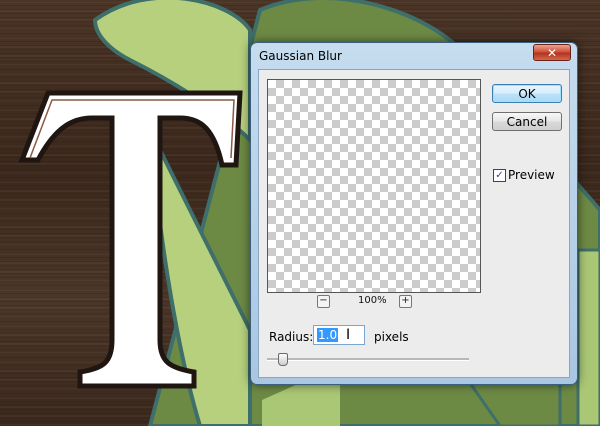  Describe the element at coordinates (348, 335) in the screenshot. I see `text-cursor-icon: I` at that location.